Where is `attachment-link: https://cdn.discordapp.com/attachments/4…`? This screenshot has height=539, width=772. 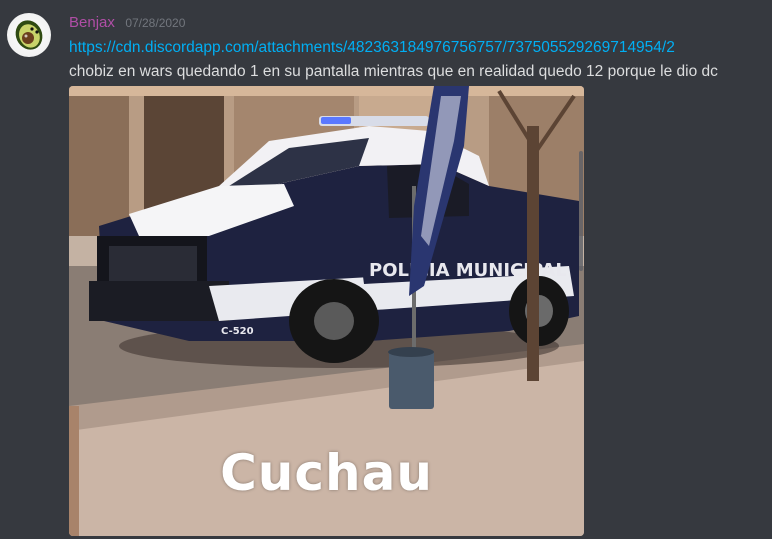 attachment-link: https://cdn.discordapp.com/attachments/4… is located at coordinates (372, 48).